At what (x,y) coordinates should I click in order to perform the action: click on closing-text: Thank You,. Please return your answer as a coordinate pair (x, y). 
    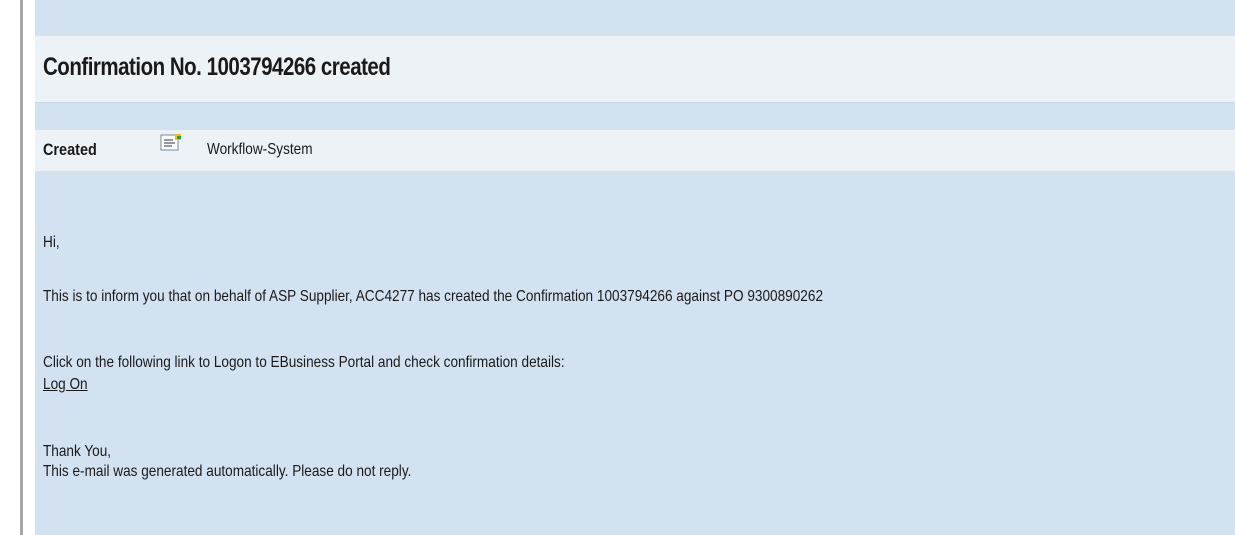
    Looking at the image, I should click on (77, 451).